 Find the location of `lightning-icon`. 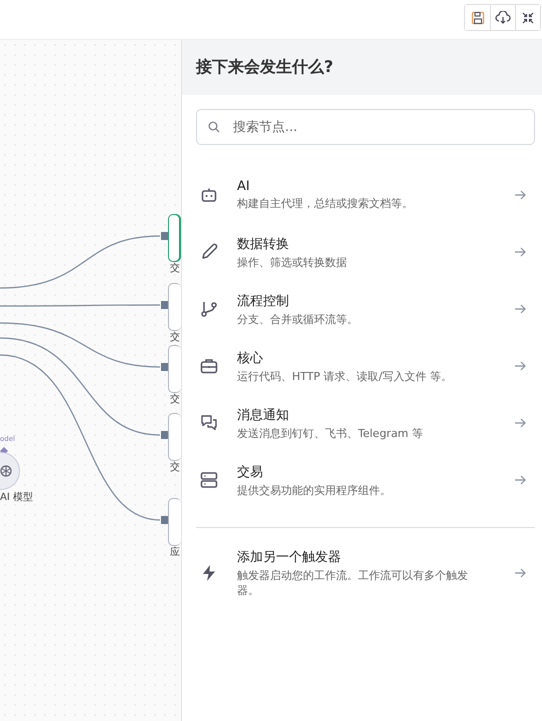

lightning-icon is located at coordinates (209, 573).